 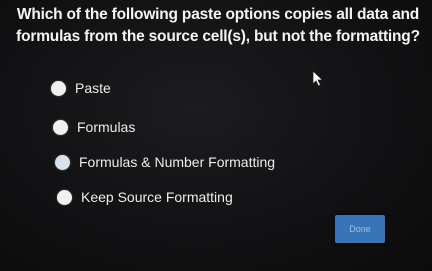 I want to click on option-label: Formulas & Number Formatting, so click(x=177, y=162).